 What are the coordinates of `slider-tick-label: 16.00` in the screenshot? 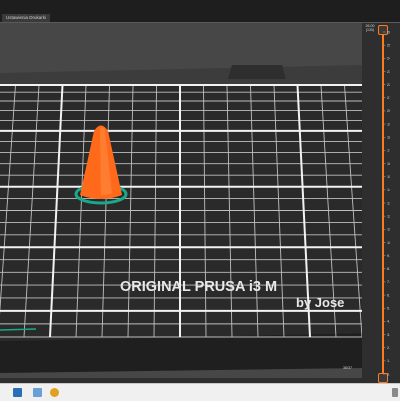 It's located at (388, 164).